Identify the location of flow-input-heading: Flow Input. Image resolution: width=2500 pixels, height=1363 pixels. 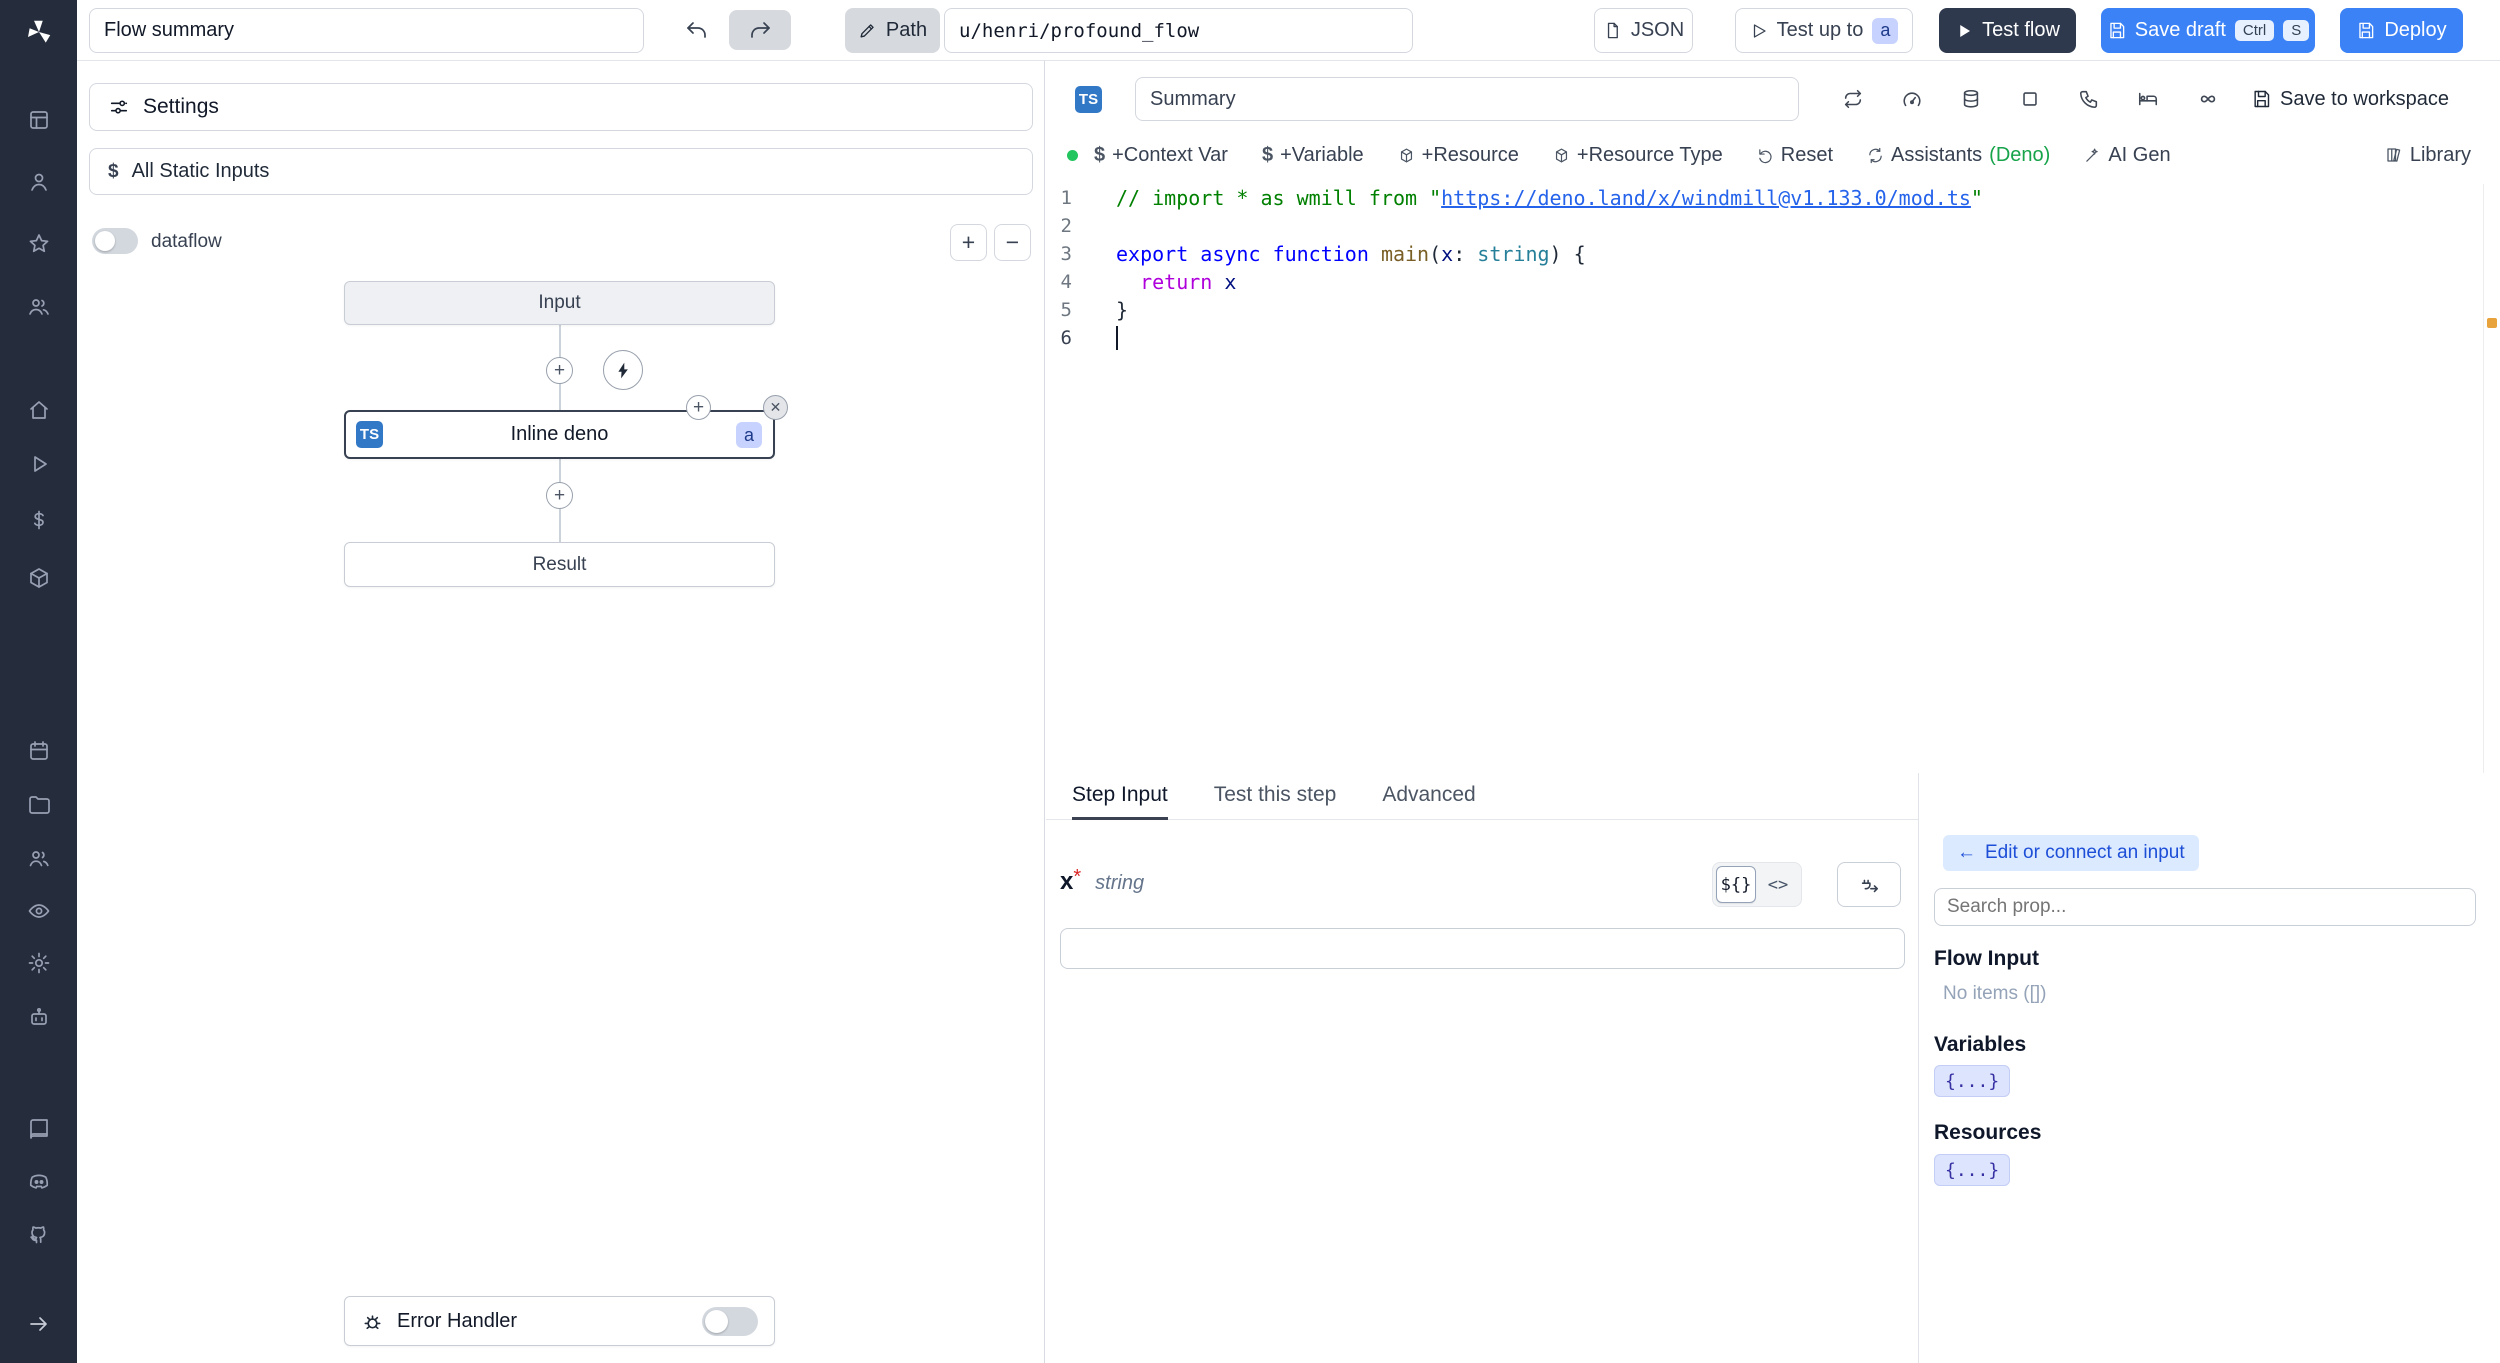
(1986, 958).